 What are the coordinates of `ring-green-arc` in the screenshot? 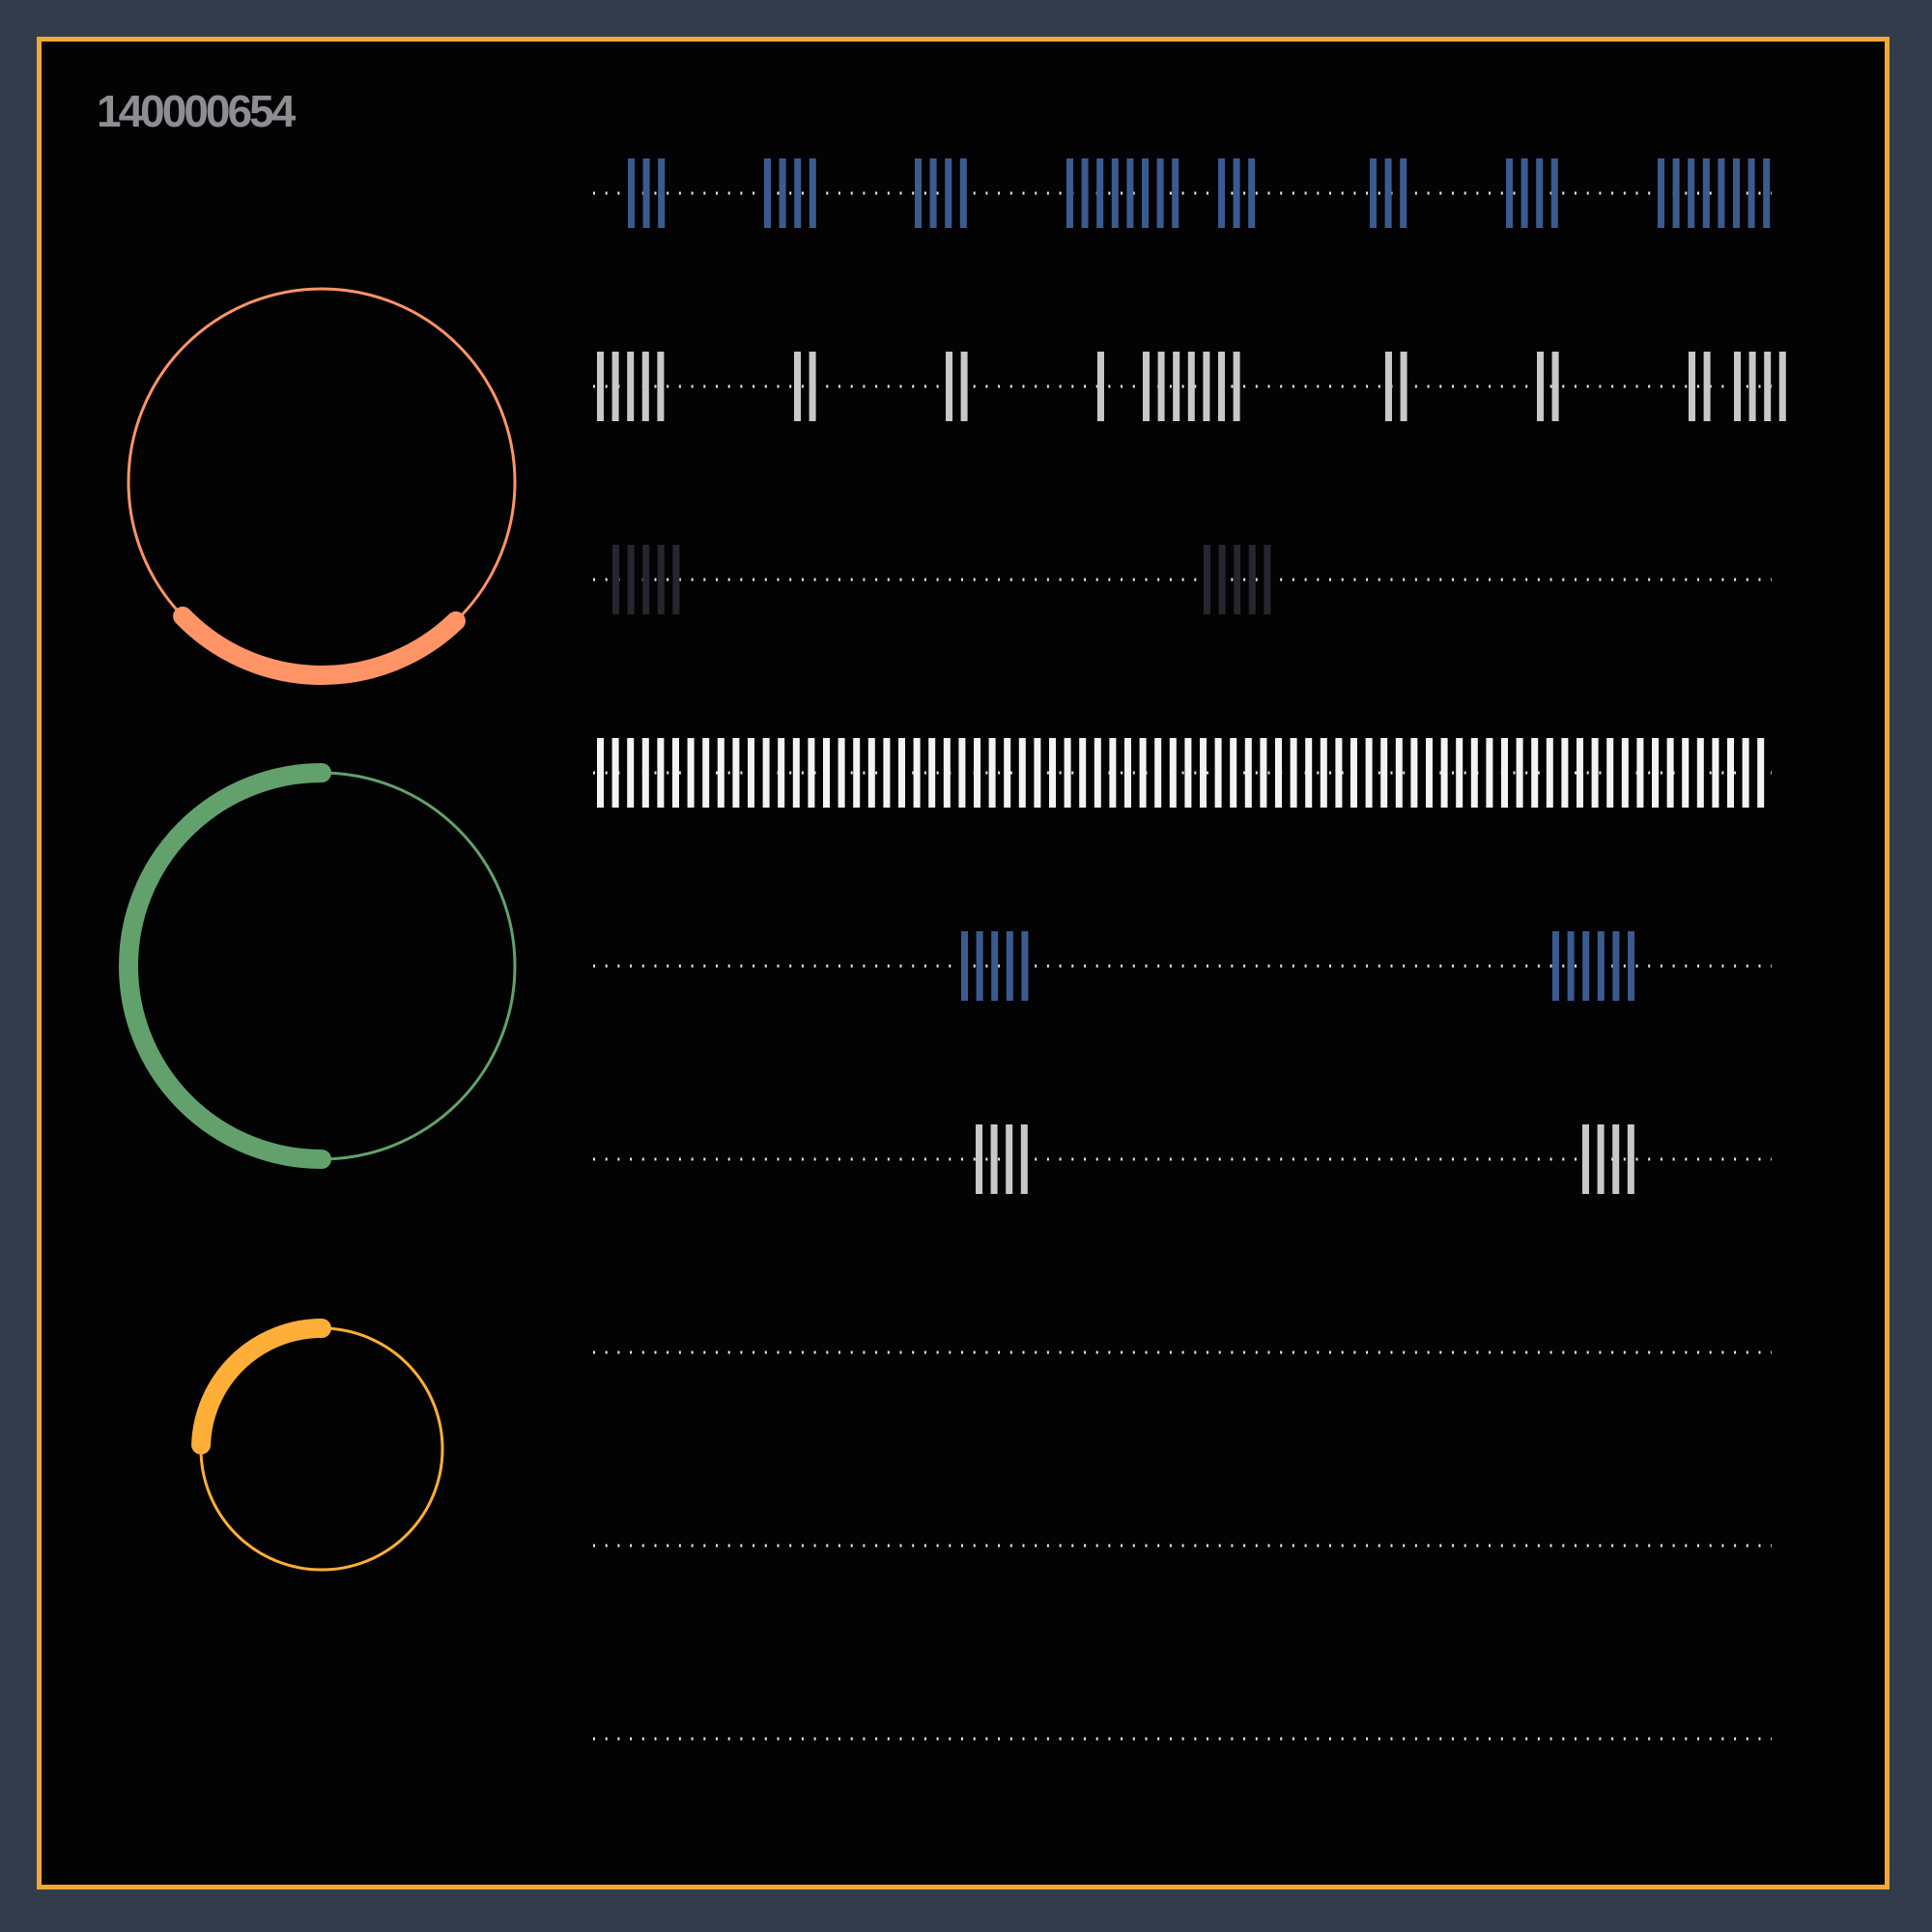 It's located at (225, 966).